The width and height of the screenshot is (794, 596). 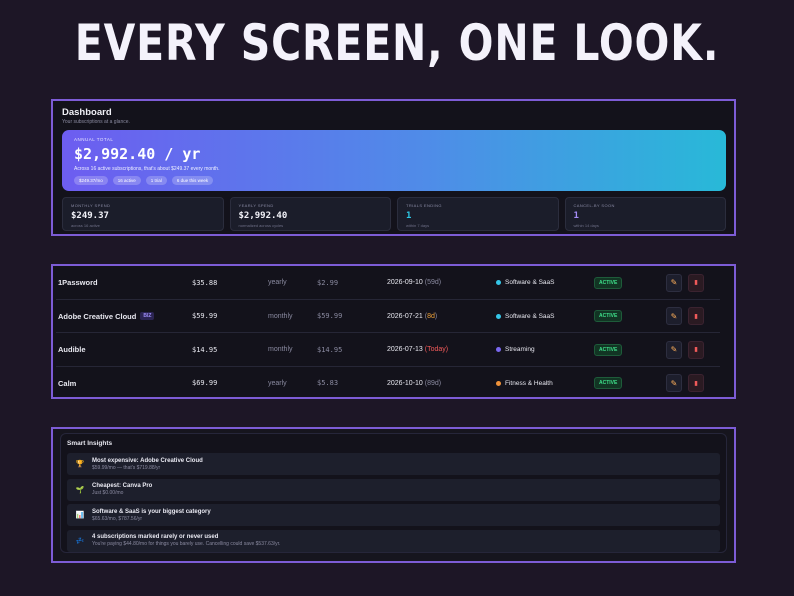 What do you see at coordinates (529, 383) in the screenshot?
I see `category-label: Fitness & Health` at bounding box center [529, 383].